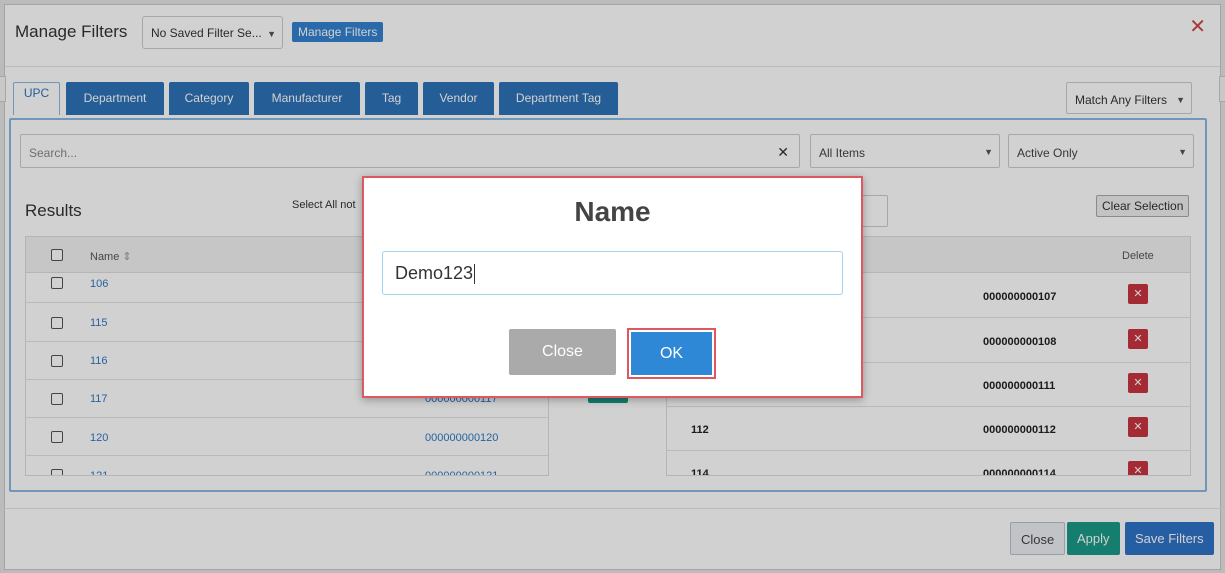 This screenshot has height=573, width=1225. What do you see at coordinates (434, 273) in the screenshot?
I see `name-input-value: Demo123` at bounding box center [434, 273].